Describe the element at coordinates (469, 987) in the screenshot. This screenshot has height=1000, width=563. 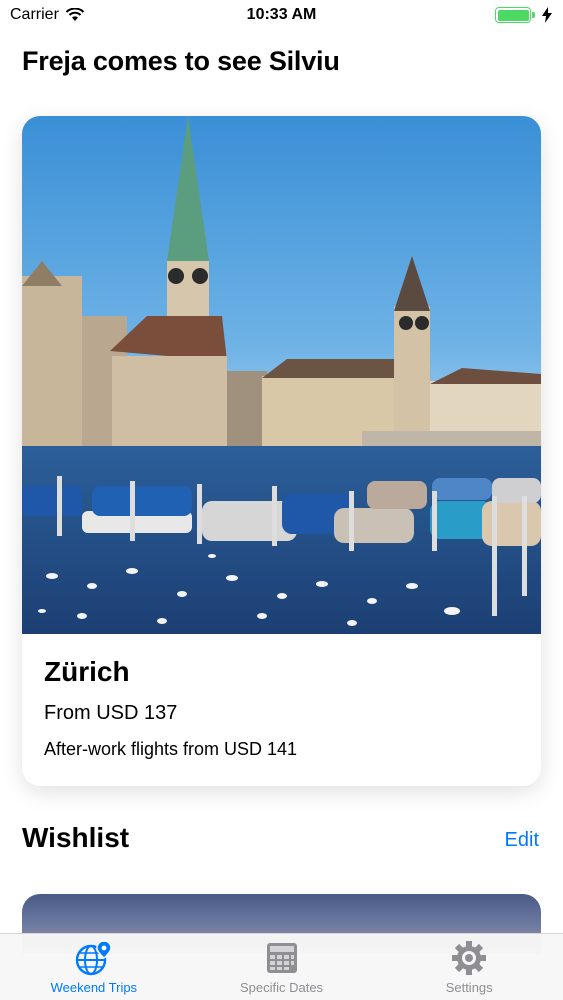
I see `tab-label-settings: Settings` at that location.